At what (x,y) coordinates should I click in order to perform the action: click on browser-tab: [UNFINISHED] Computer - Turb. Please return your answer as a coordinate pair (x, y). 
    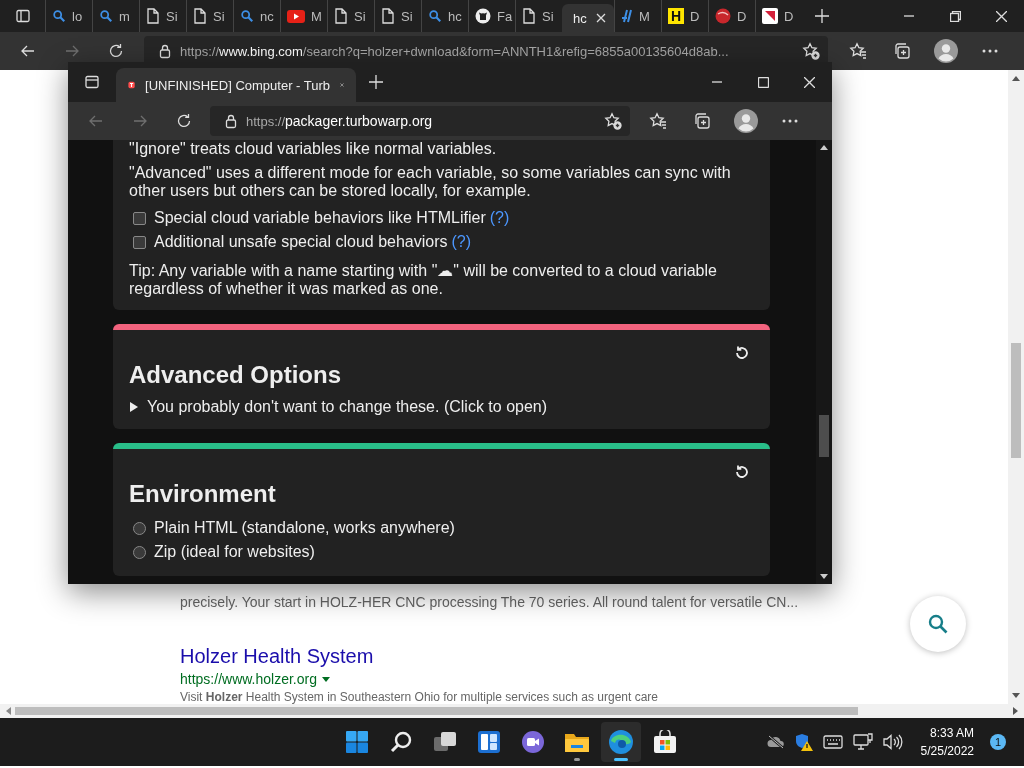
    Looking at the image, I should click on (236, 85).